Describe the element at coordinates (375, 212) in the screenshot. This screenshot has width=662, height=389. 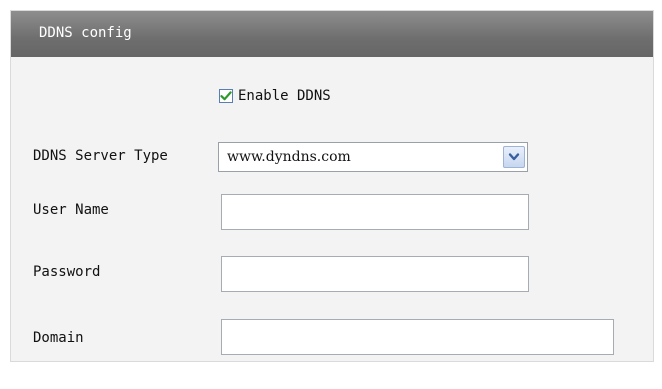
I see `user-name-input` at that location.